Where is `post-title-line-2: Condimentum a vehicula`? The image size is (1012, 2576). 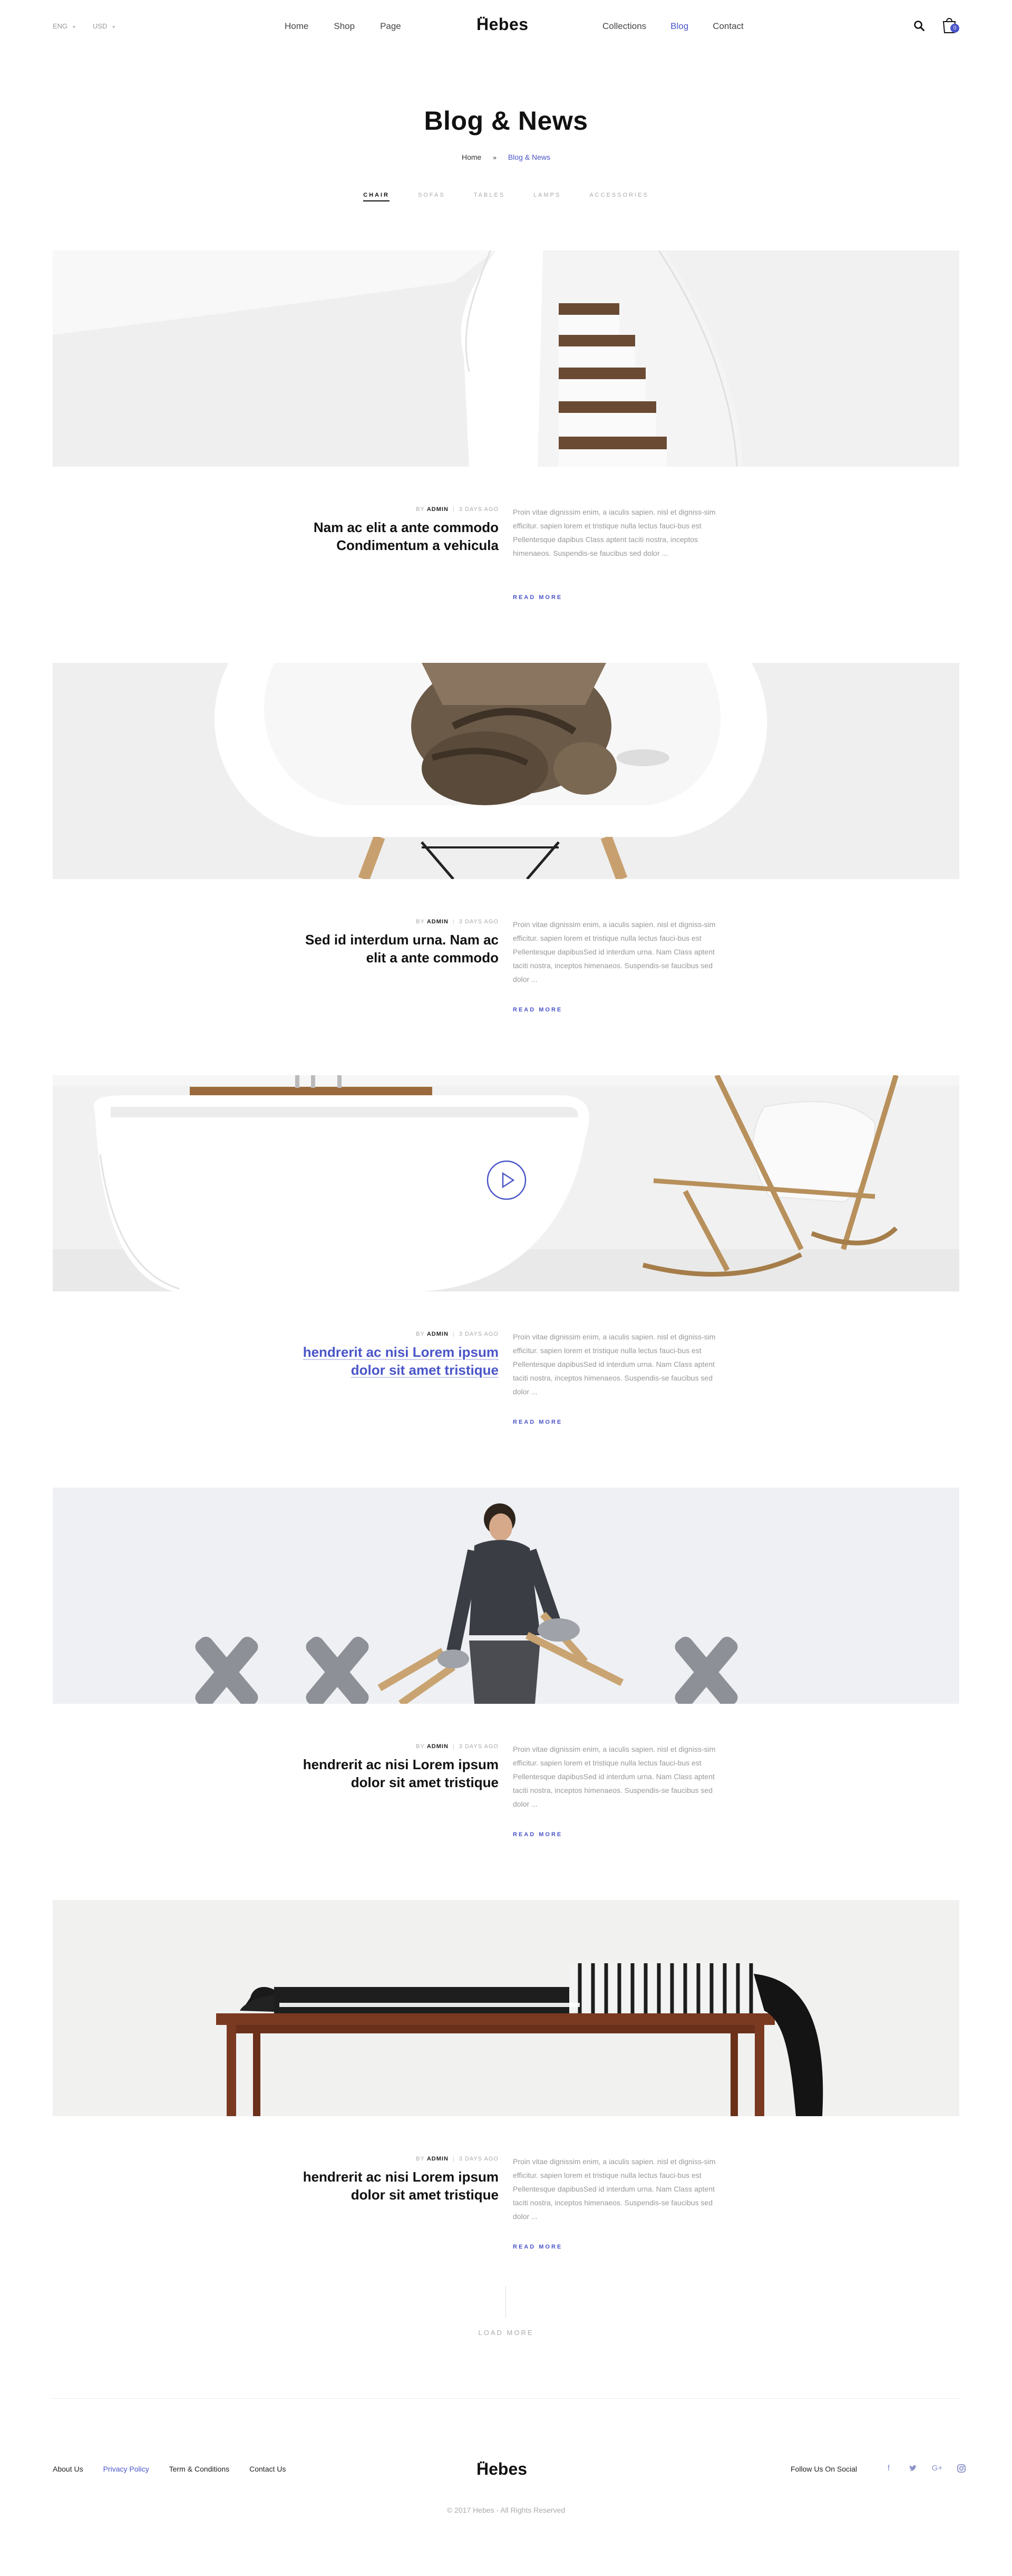 post-title-line-2: Condimentum a vehicula is located at coordinates (417, 545).